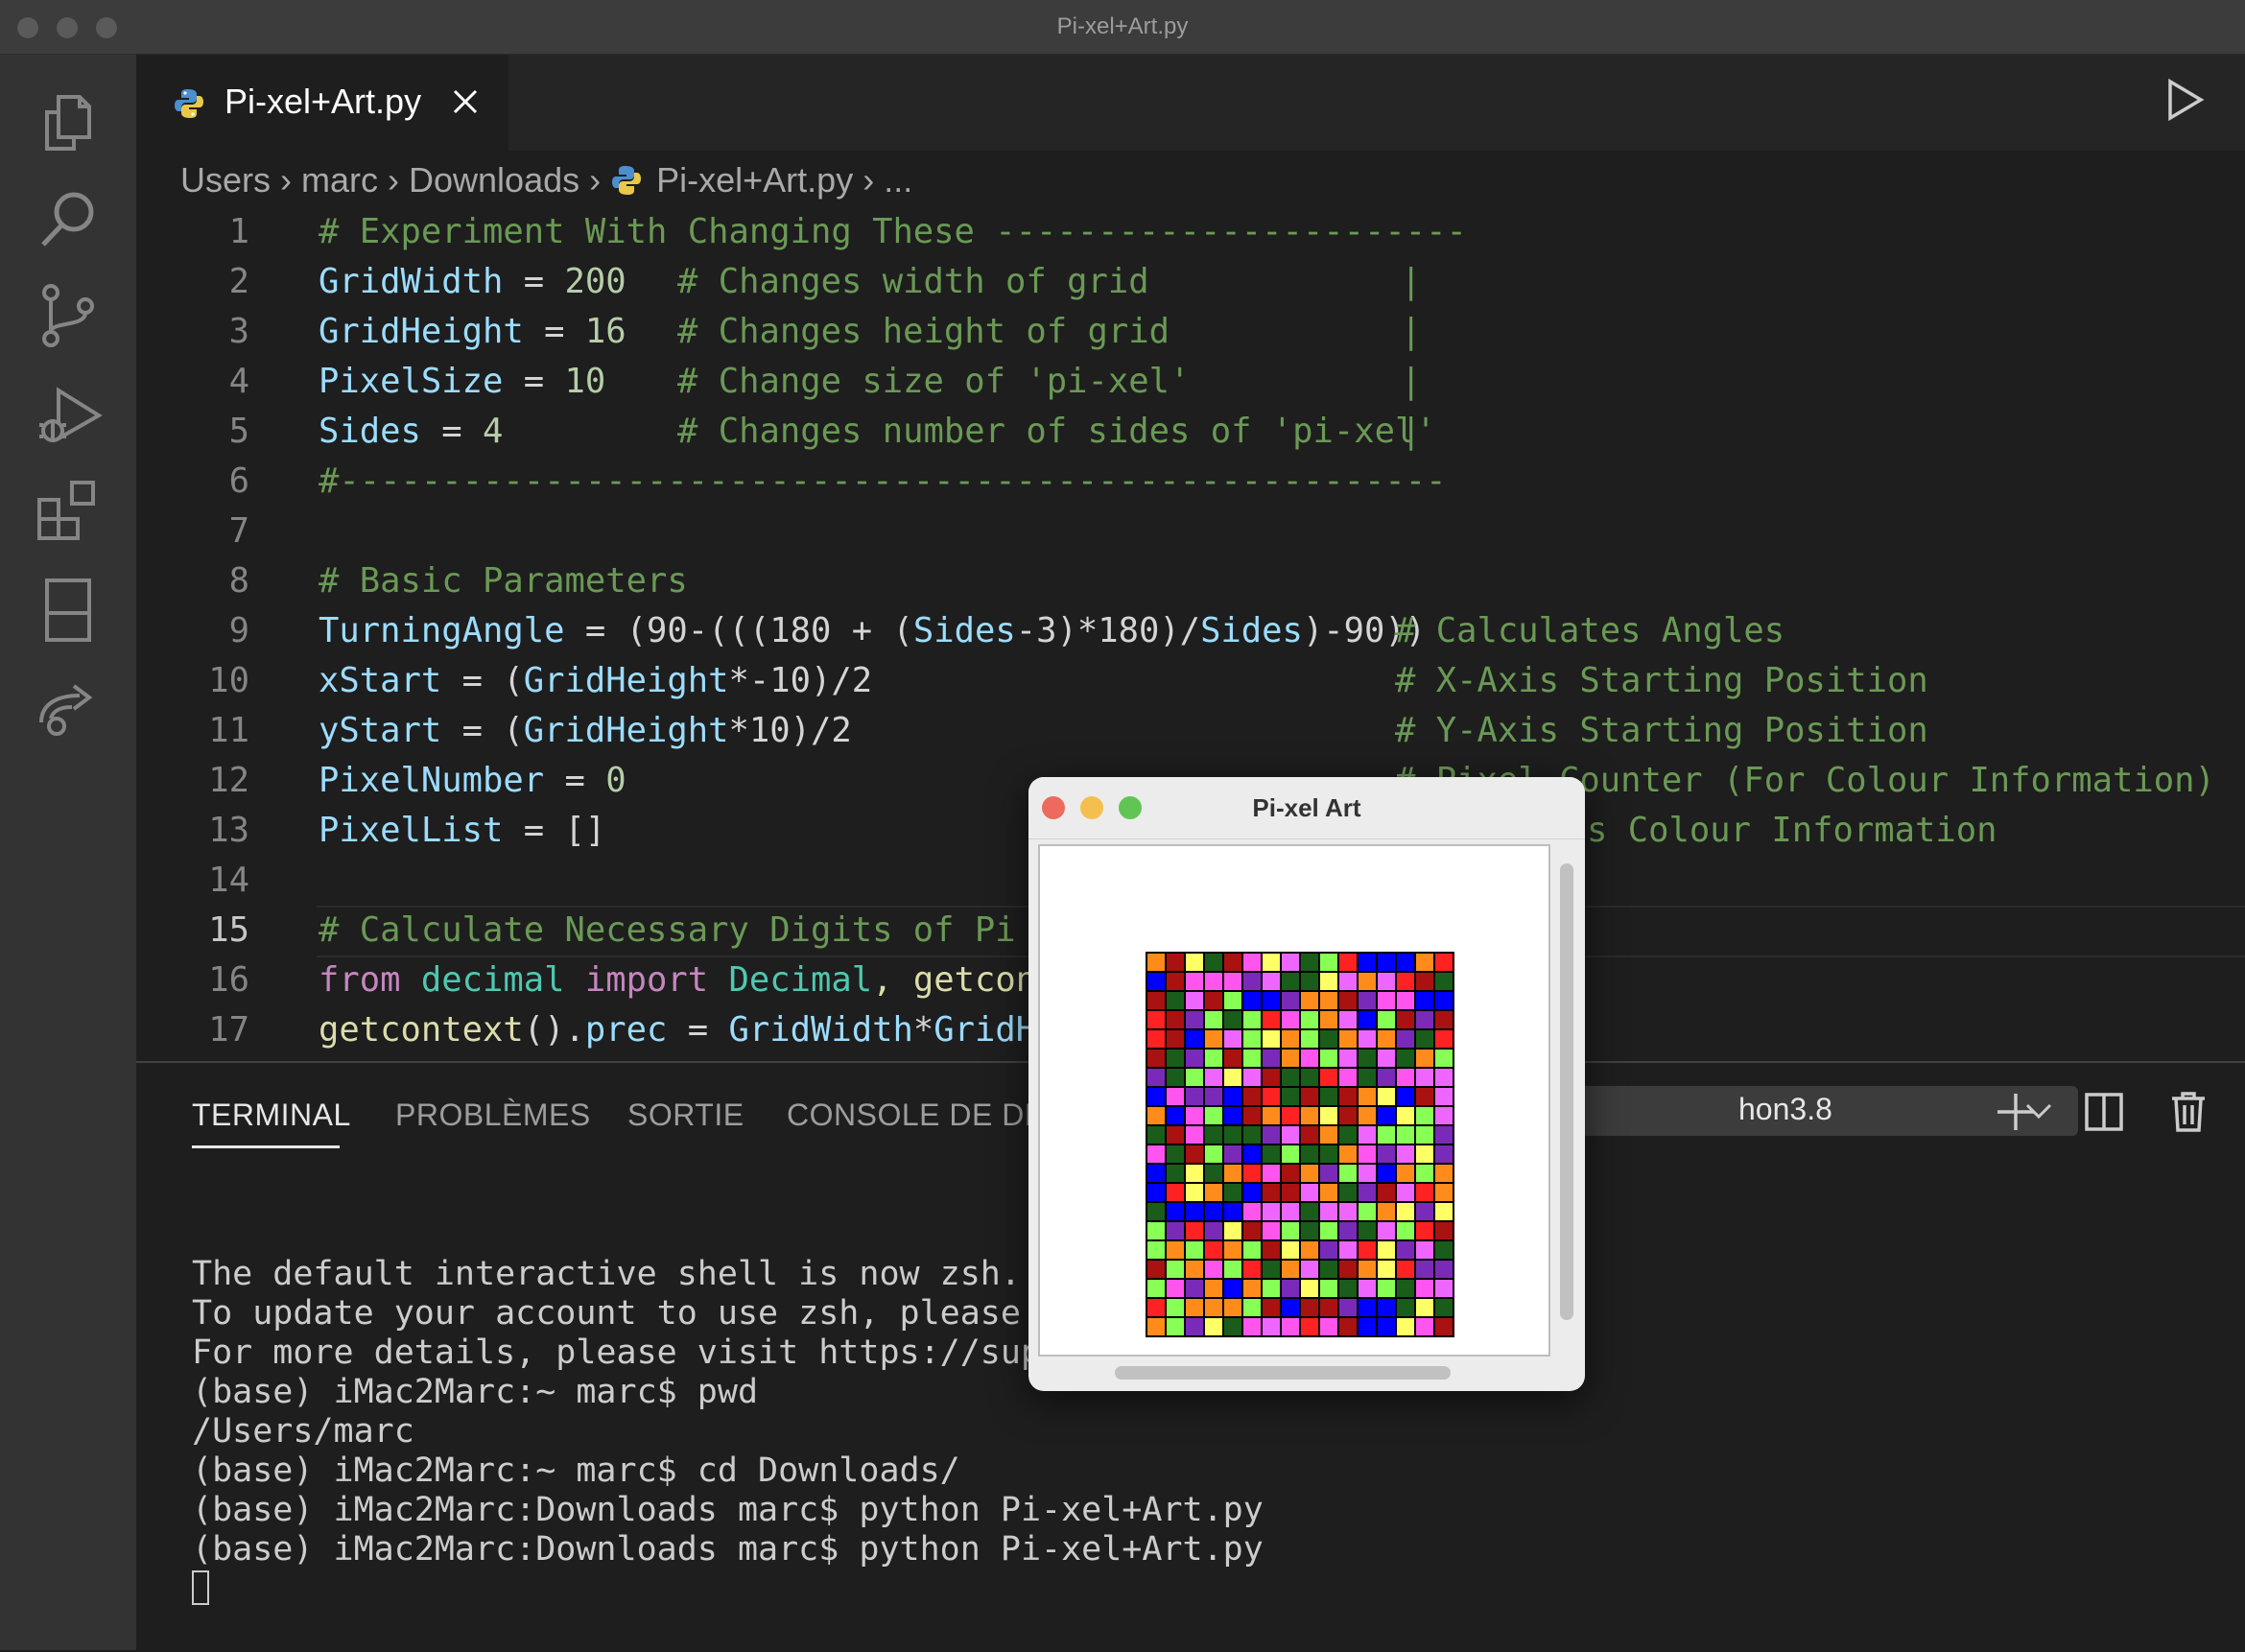  What do you see at coordinates (411, 382) in the screenshot?
I see `variable: PixelSize` at bounding box center [411, 382].